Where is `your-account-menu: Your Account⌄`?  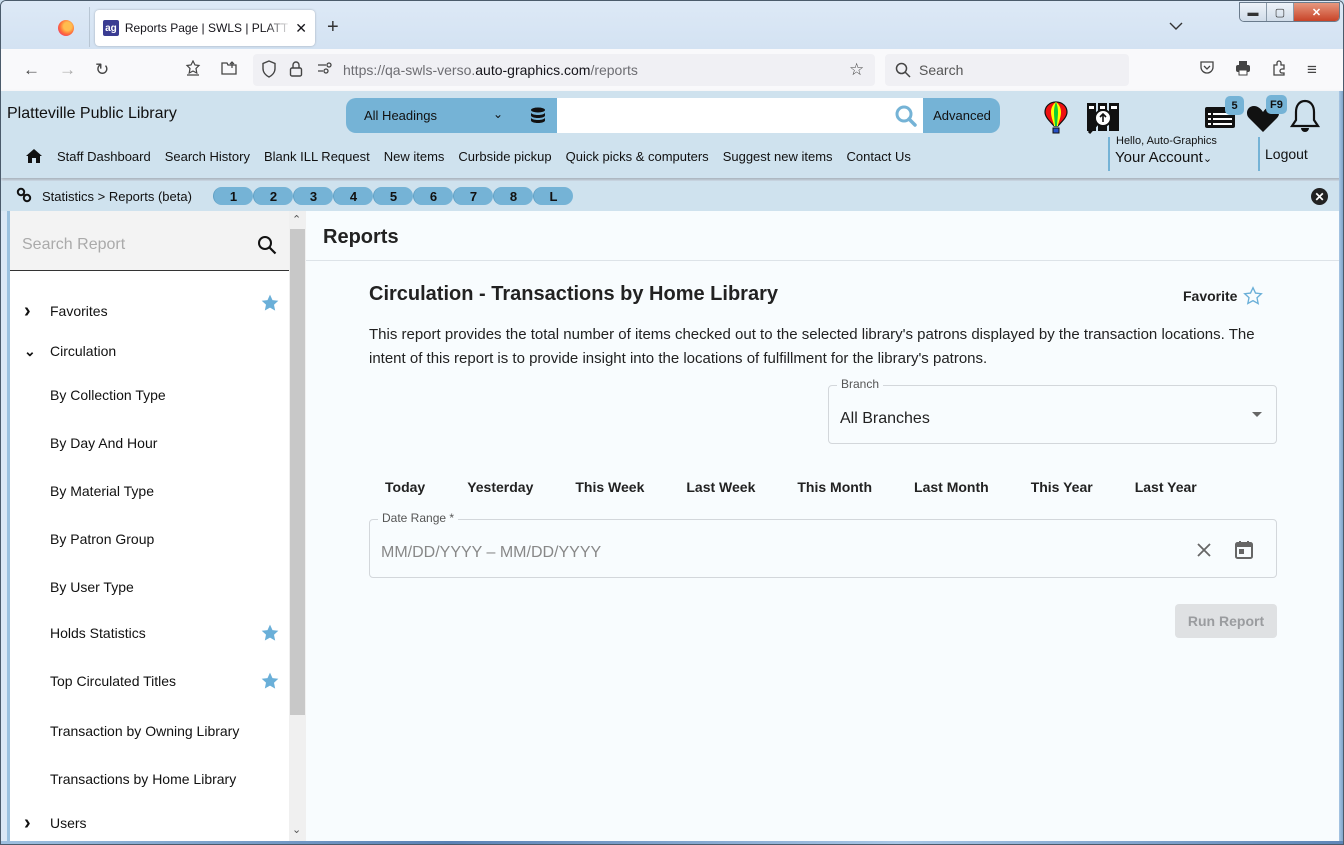 your-account-menu: Your Account⌄ is located at coordinates (1163, 157).